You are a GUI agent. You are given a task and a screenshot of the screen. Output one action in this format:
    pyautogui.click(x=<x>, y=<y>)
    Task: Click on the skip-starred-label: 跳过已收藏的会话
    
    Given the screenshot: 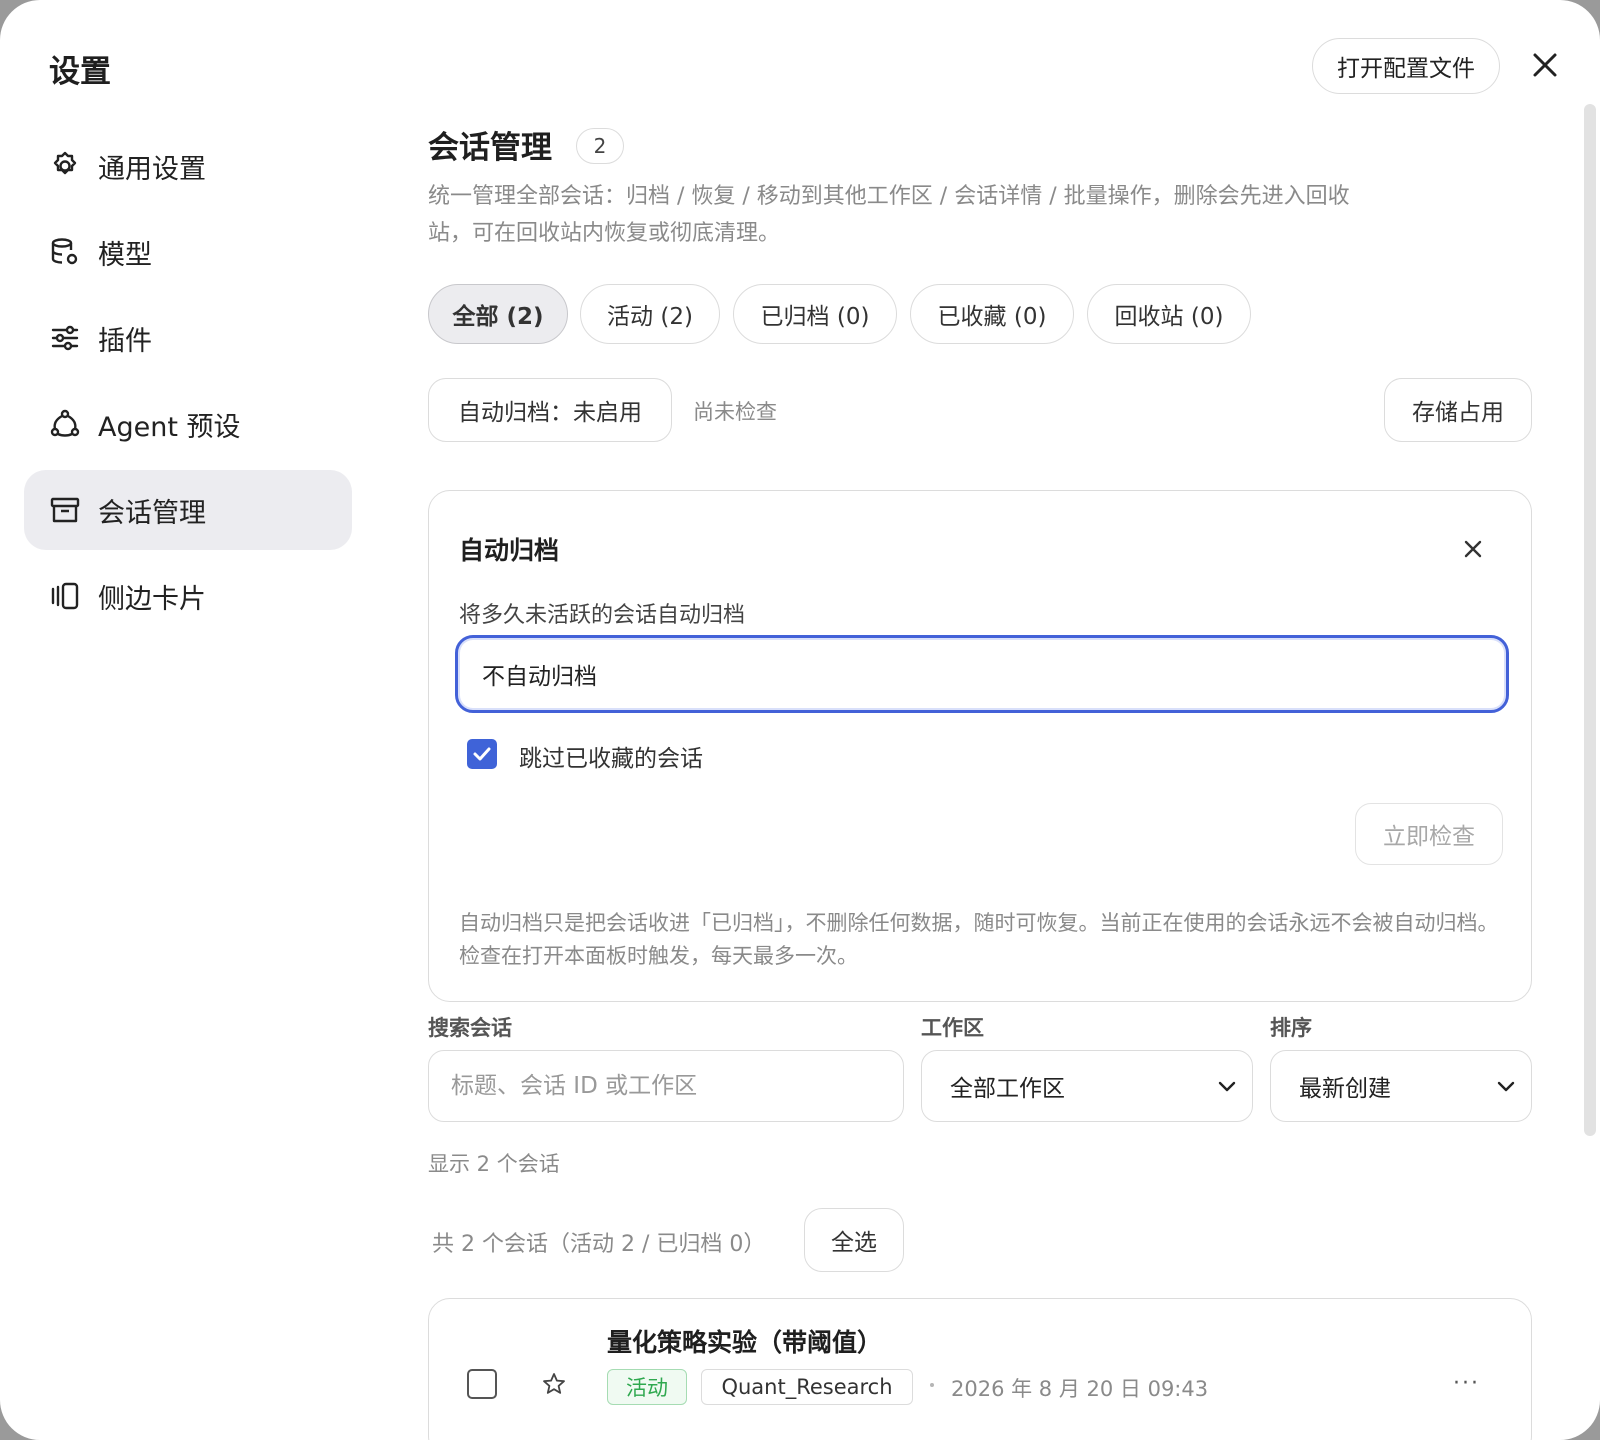 What is the action you would take?
    pyautogui.click(x=611, y=756)
    